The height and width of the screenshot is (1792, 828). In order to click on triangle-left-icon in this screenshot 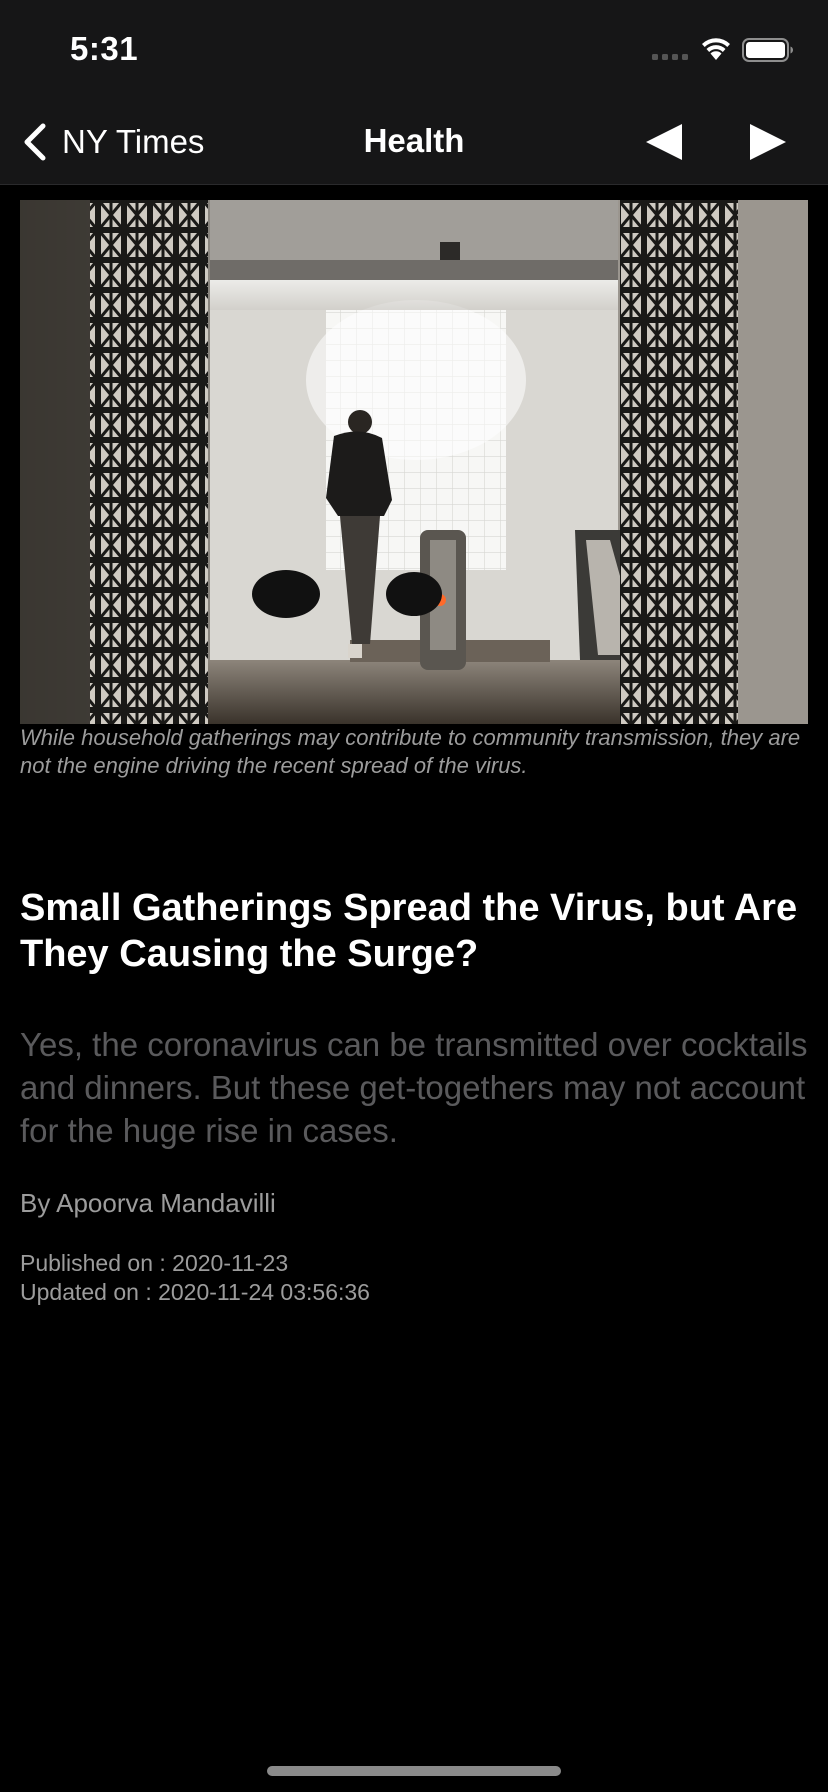, I will do `click(664, 142)`.